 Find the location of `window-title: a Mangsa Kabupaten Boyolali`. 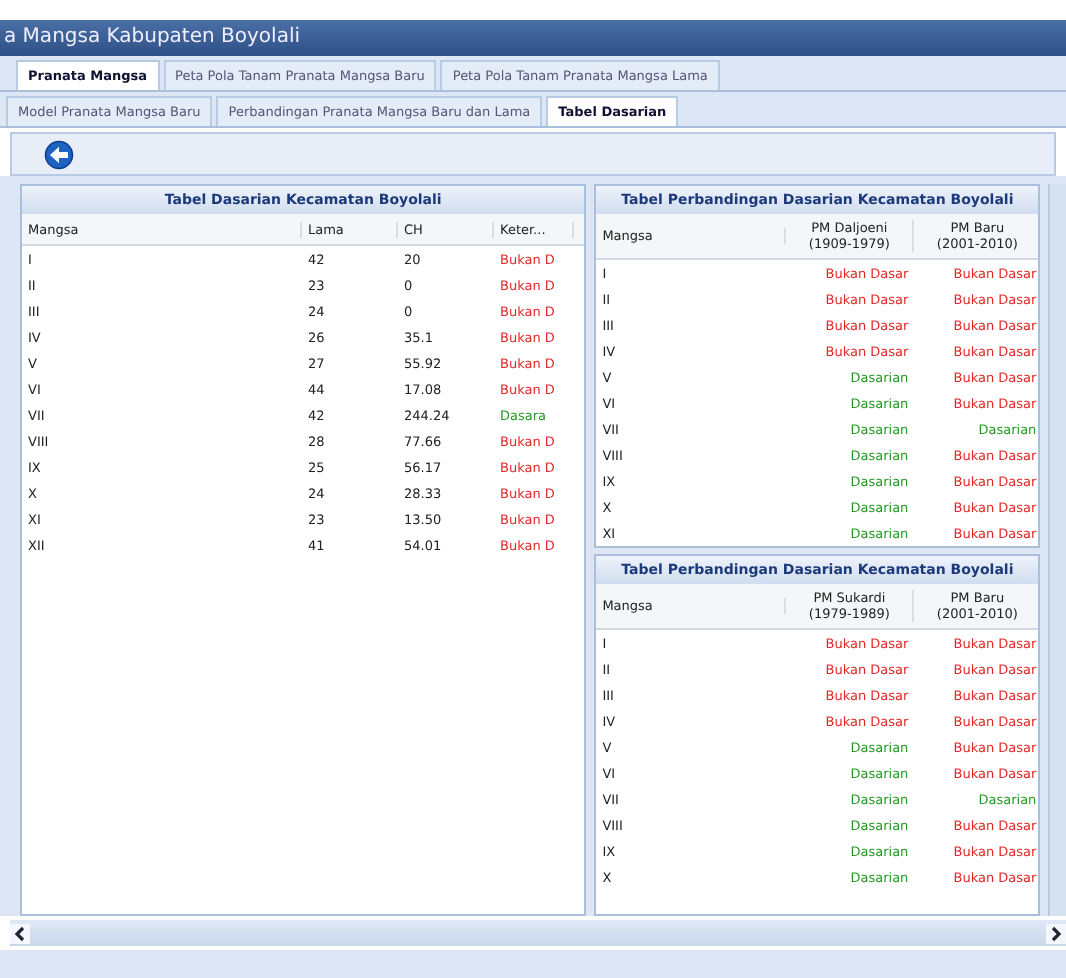

window-title: a Mangsa Kabupaten Boyolali is located at coordinates (533, 38).